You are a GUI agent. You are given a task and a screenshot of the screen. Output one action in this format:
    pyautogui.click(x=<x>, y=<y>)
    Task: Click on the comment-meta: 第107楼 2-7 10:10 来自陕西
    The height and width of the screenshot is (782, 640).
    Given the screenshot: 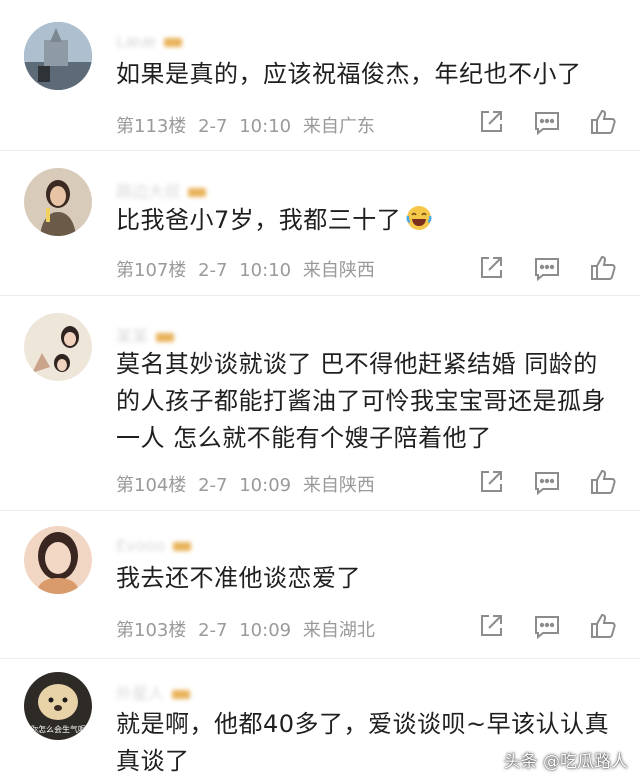 What is the action you would take?
    pyautogui.click(x=245, y=269)
    